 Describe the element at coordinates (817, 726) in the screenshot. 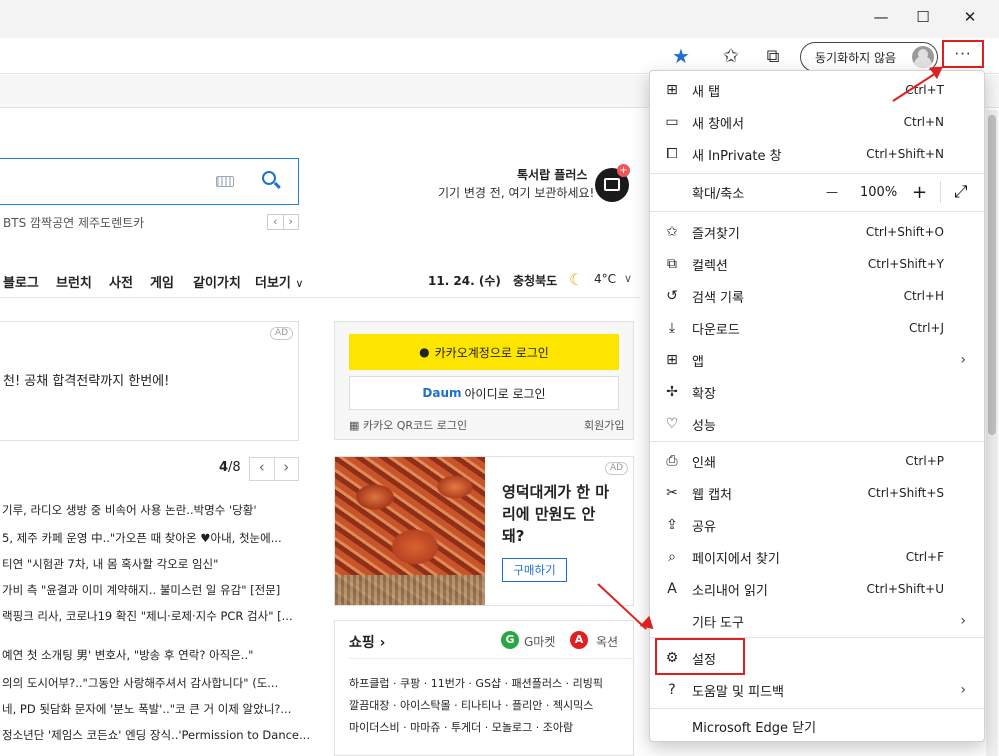

I see `menu-item-close-edge: Microsoft Edge 닫기` at that location.